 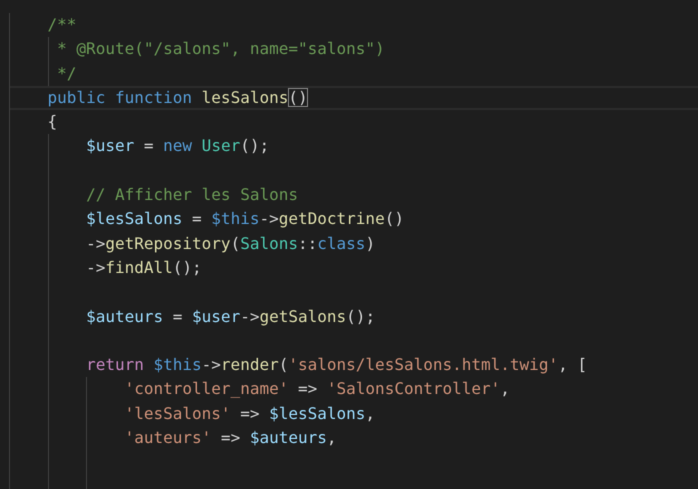 I want to click on code-line: $auteurs = $user->getSalons();, so click(x=231, y=317).